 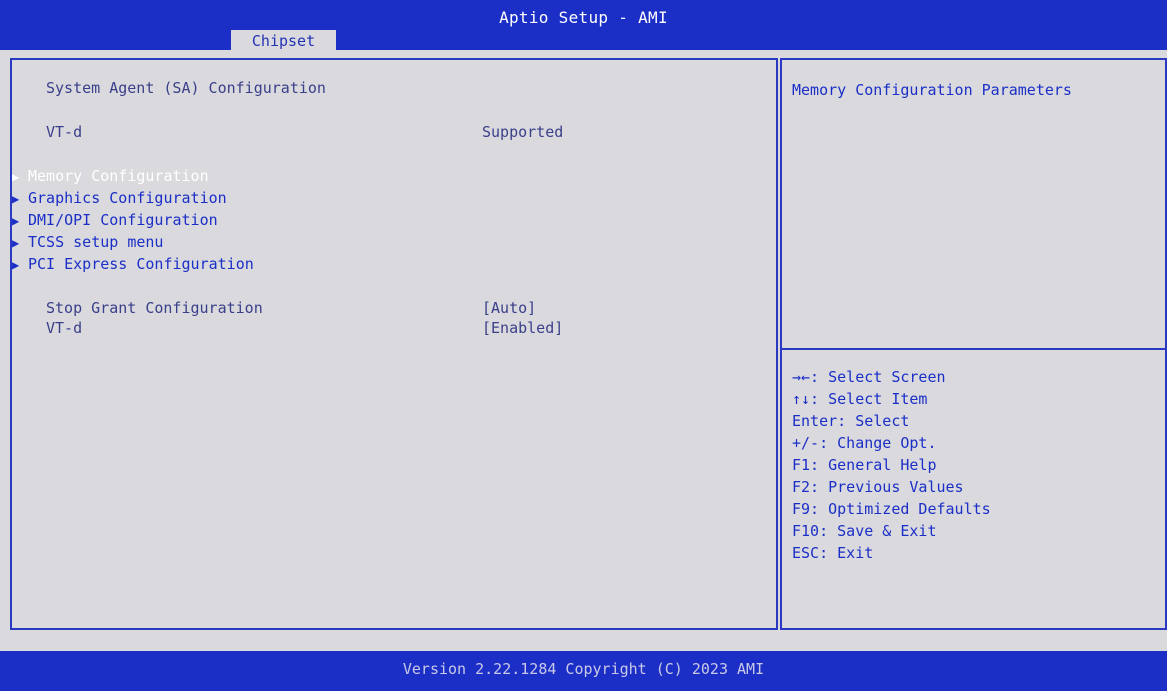 I want to click on submenu-tcss-setup-menu: ▶ TCSS setup menu, so click(x=87, y=242).